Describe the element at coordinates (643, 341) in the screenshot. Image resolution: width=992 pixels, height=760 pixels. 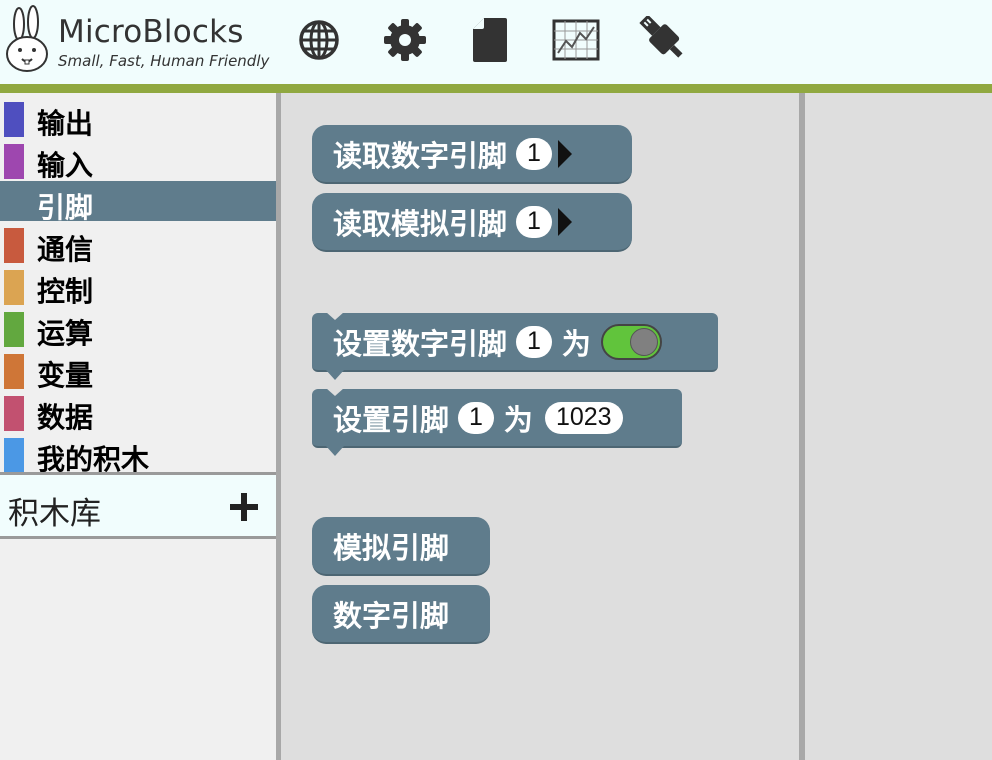
I see `toggle-knob` at that location.